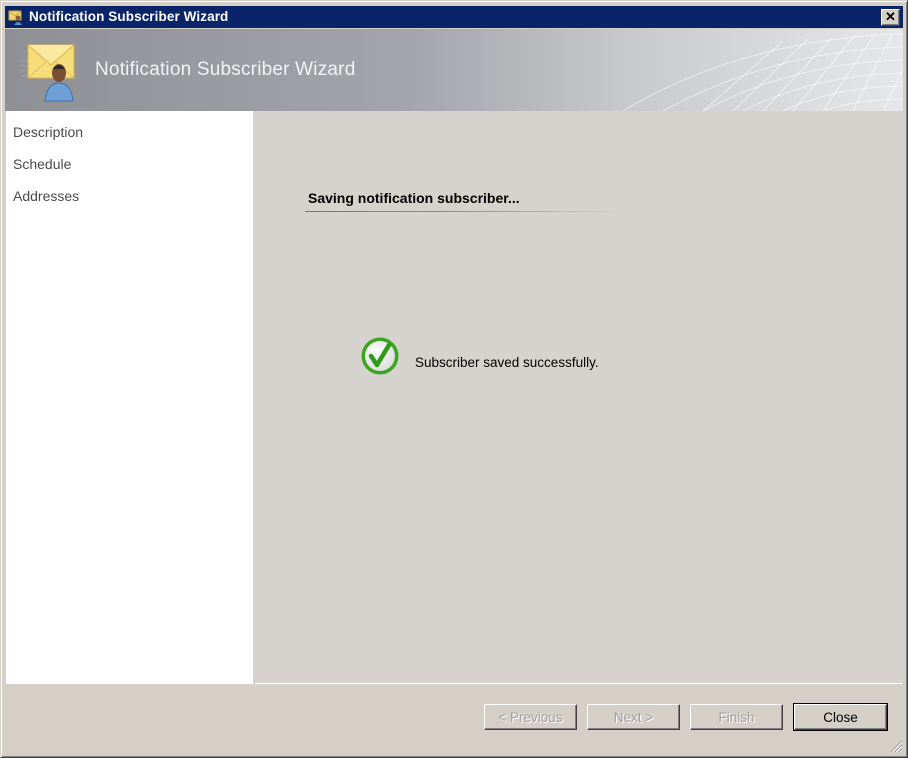 This screenshot has height=758, width=908. I want to click on footer-divider, so click(578, 683).